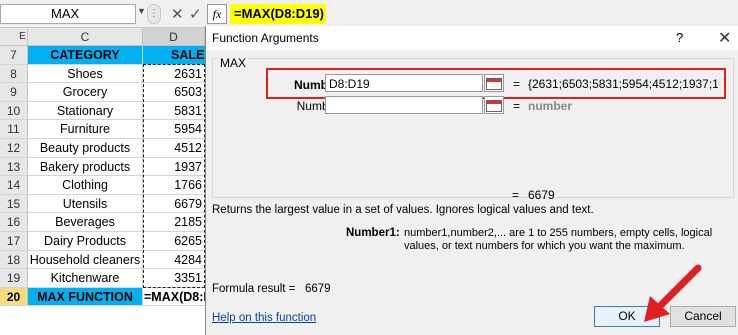  What do you see at coordinates (85, 55) in the screenshot?
I see `category-header-cell: CATEGORY` at bounding box center [85, 55].